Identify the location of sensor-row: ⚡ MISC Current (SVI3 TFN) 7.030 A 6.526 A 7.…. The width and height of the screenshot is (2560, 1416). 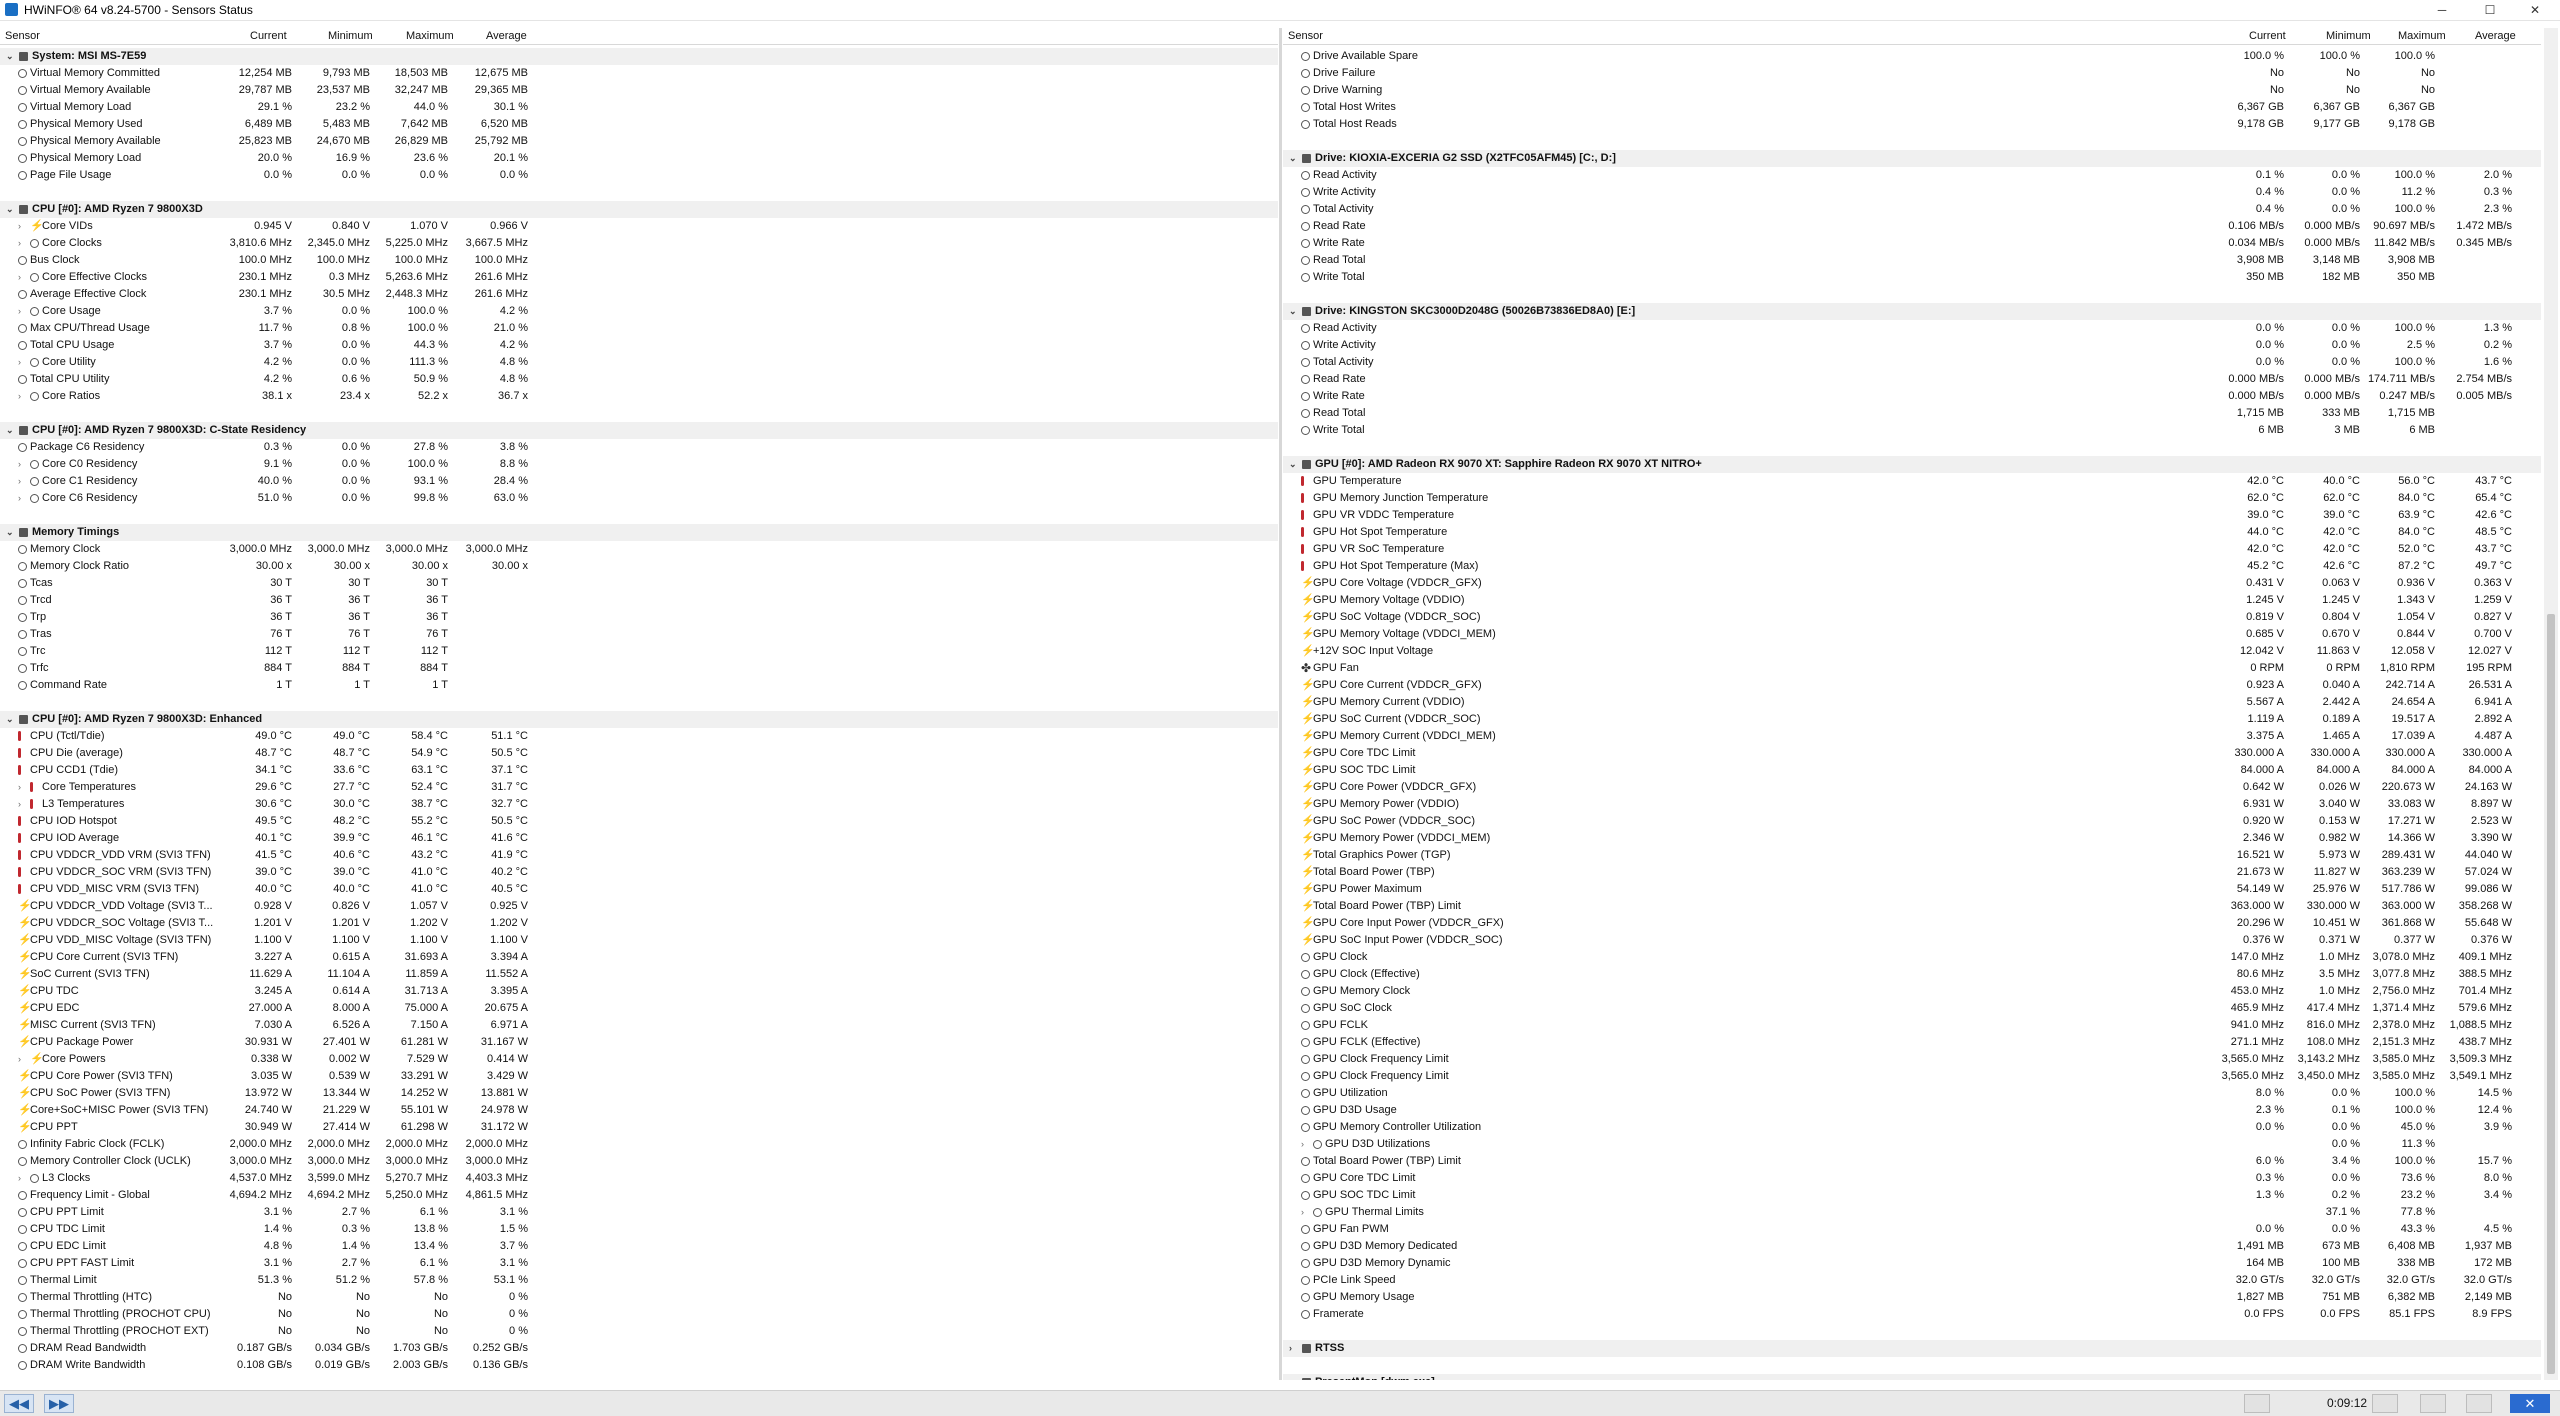
(639, 1025).